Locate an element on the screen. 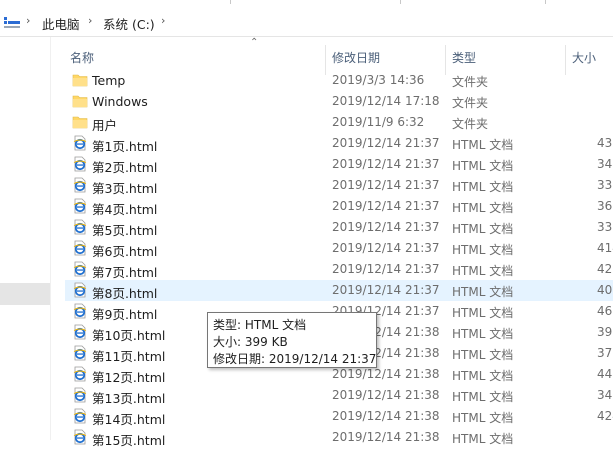 The width and height of the screenshot is (613, 449). file-name: 第9页.html is located at coordinates (125, 314).